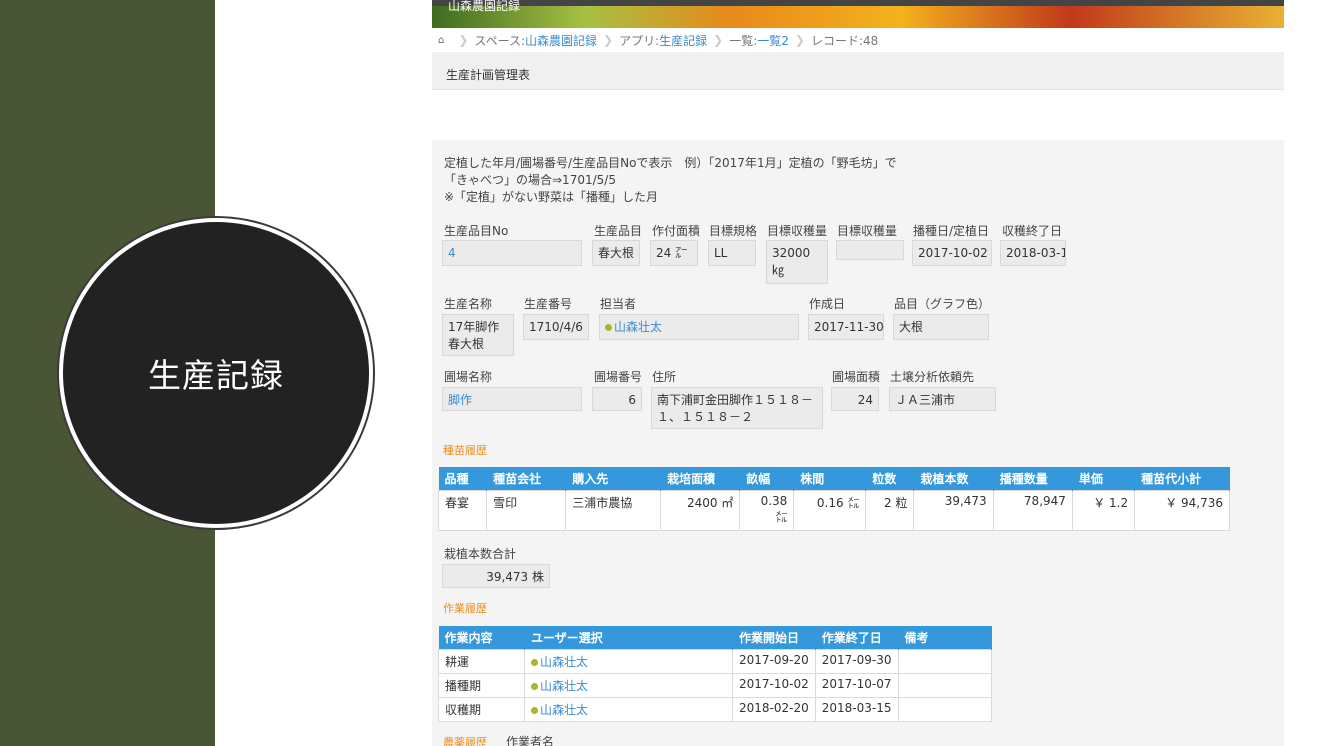  I want to click on column-header: 粒数, so click(890, 479).